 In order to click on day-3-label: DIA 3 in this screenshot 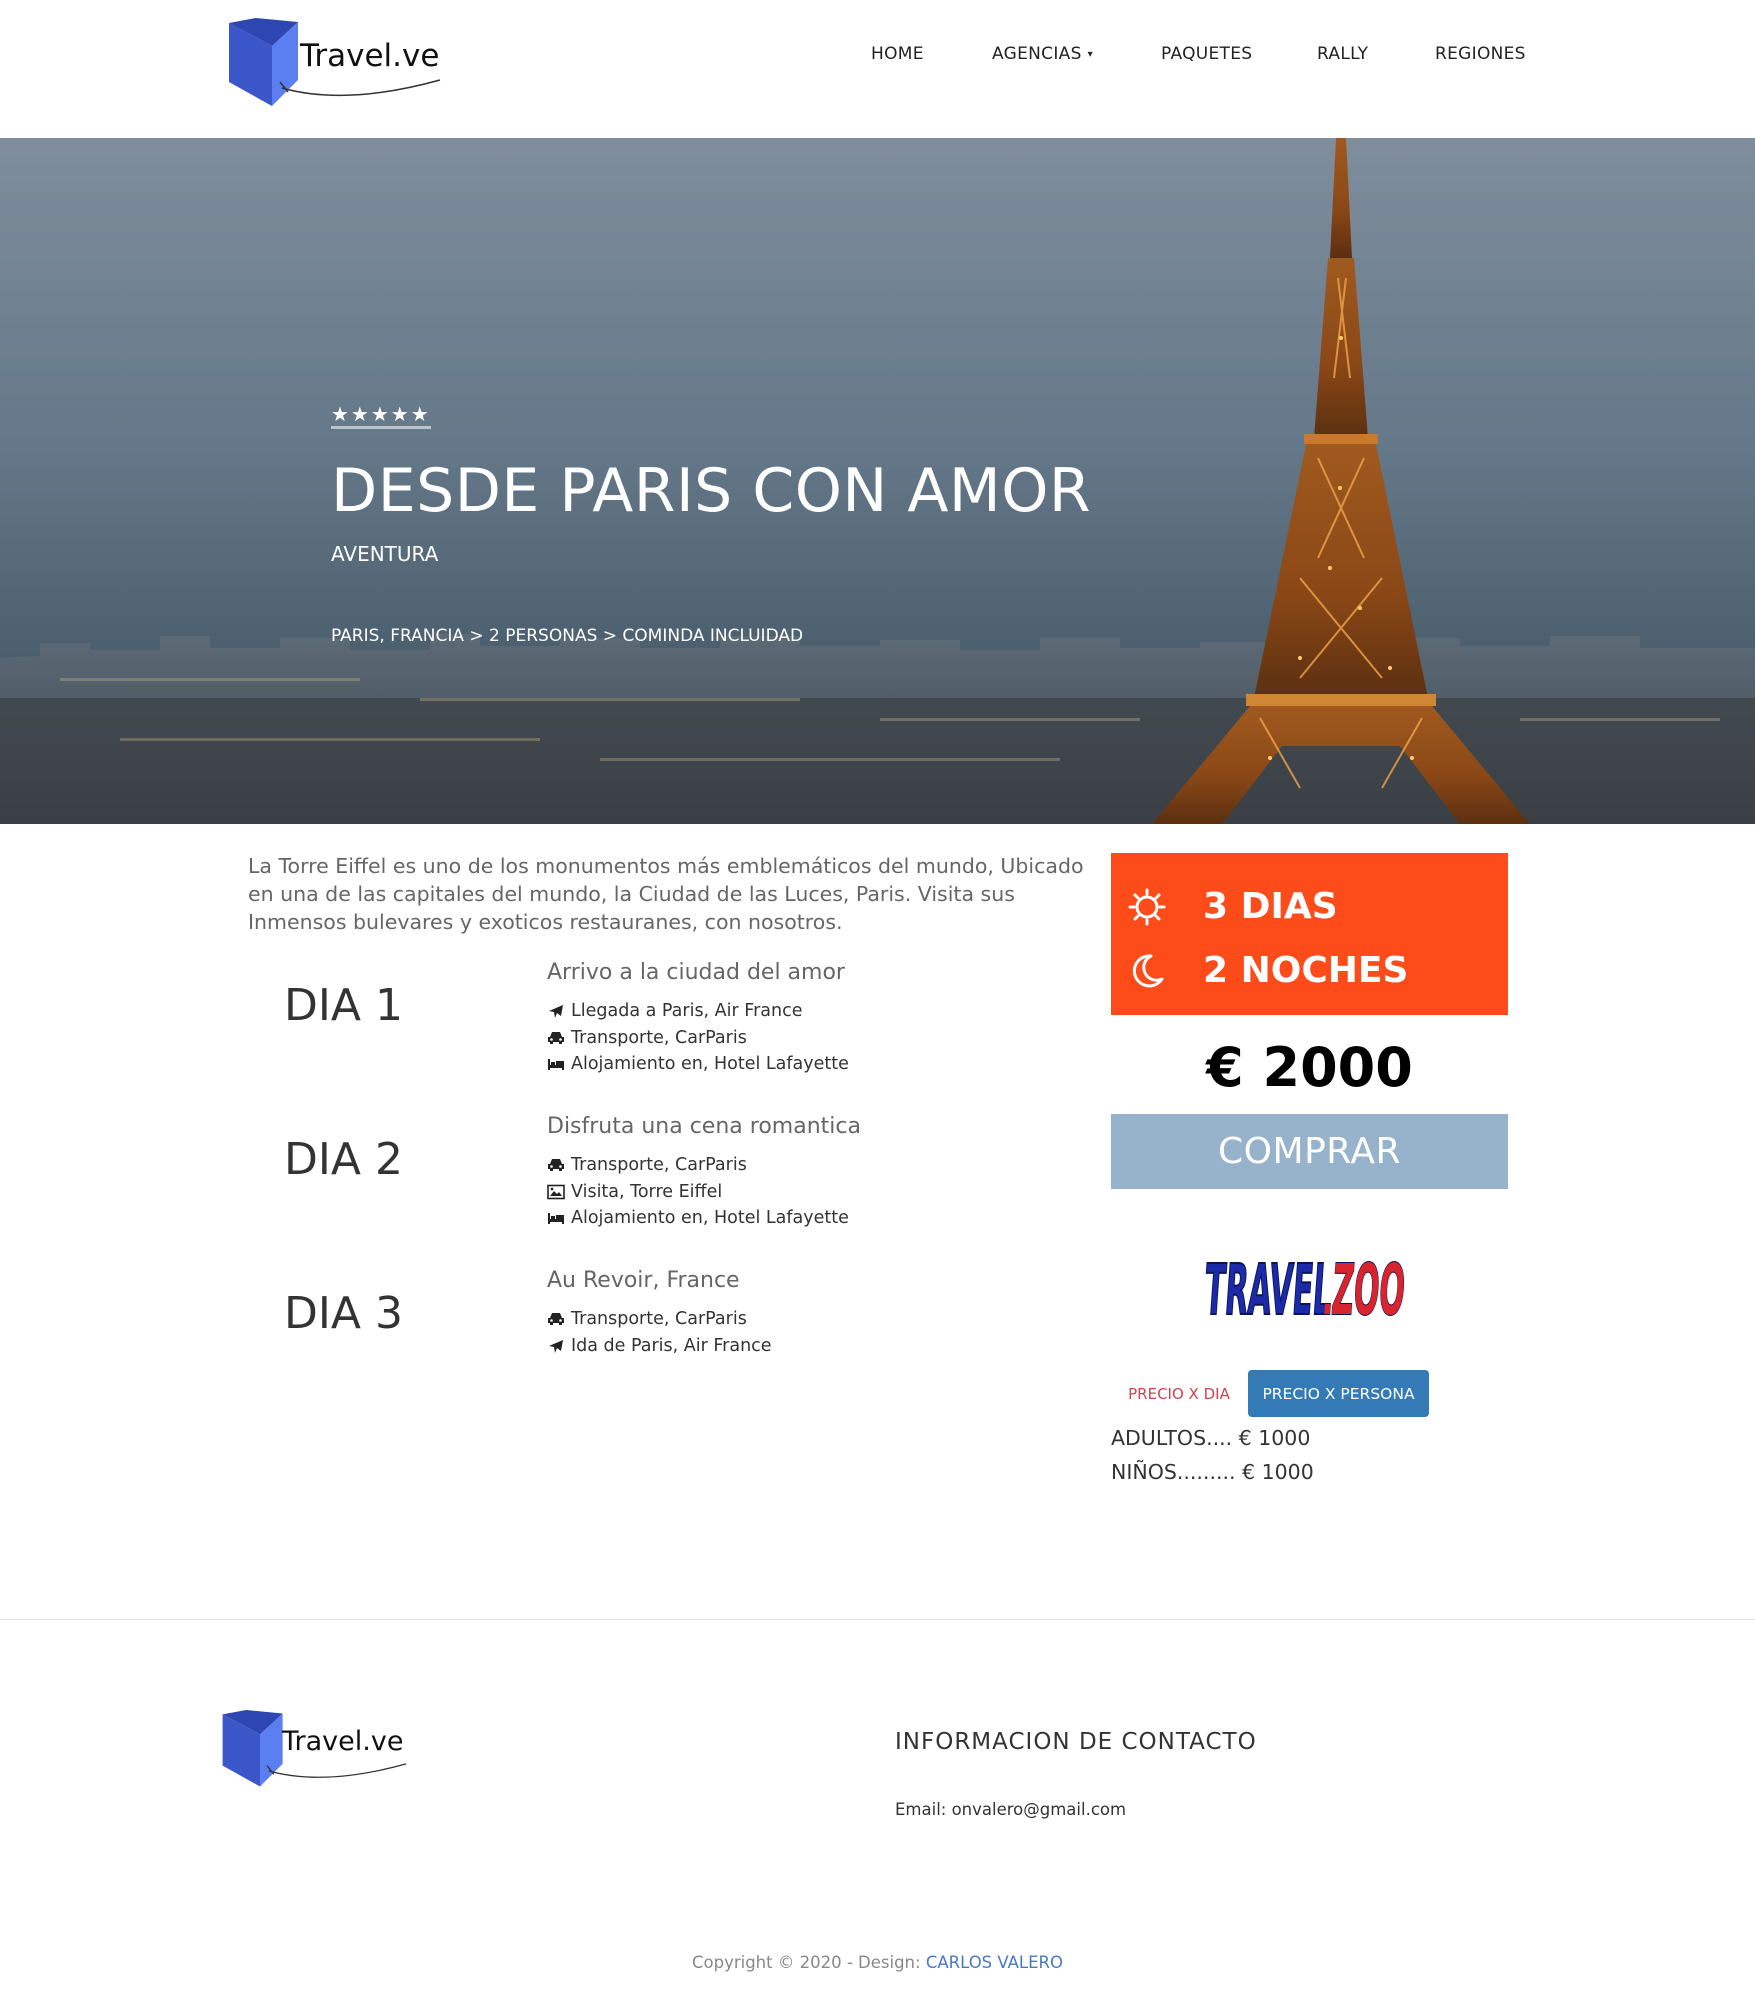, I will do `click(343, 1313)`.